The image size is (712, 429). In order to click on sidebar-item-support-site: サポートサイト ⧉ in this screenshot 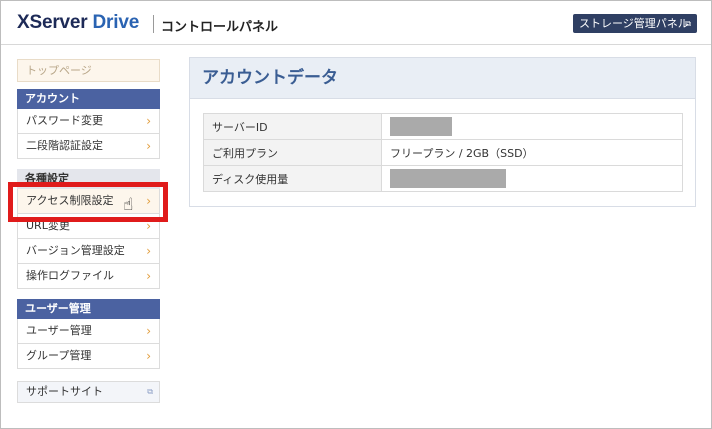, I will do `click(88, 392)`.